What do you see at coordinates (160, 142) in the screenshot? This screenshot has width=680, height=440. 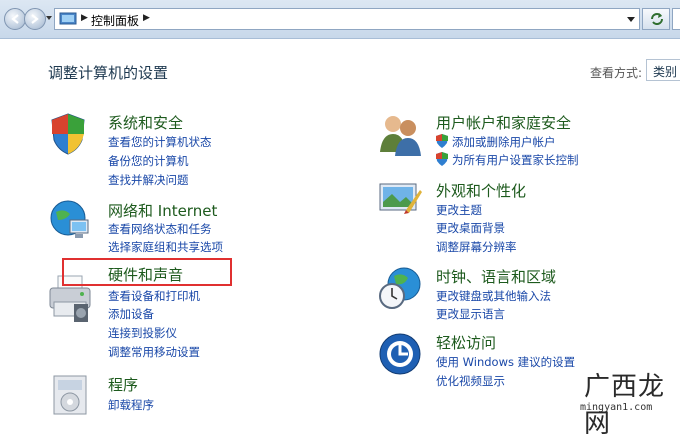 I see `link-view-computer-status: 查看您的计算机状态` at bounding box center [160, 142].